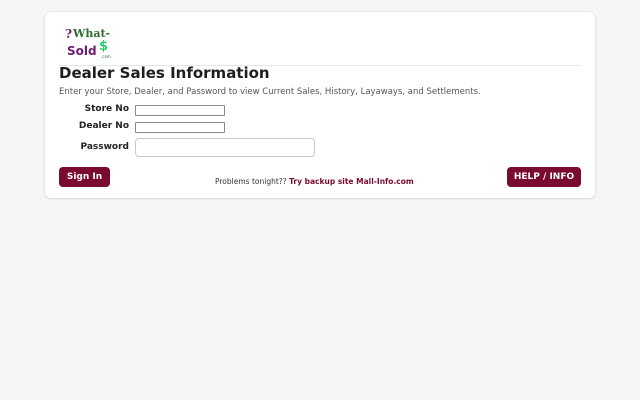 The width and height of the screenshot is (640, 400). What do you see at coordinates (106, 56) in the screenshot?
I see `logo-com-text: .com` at bounding box center [106, 56].